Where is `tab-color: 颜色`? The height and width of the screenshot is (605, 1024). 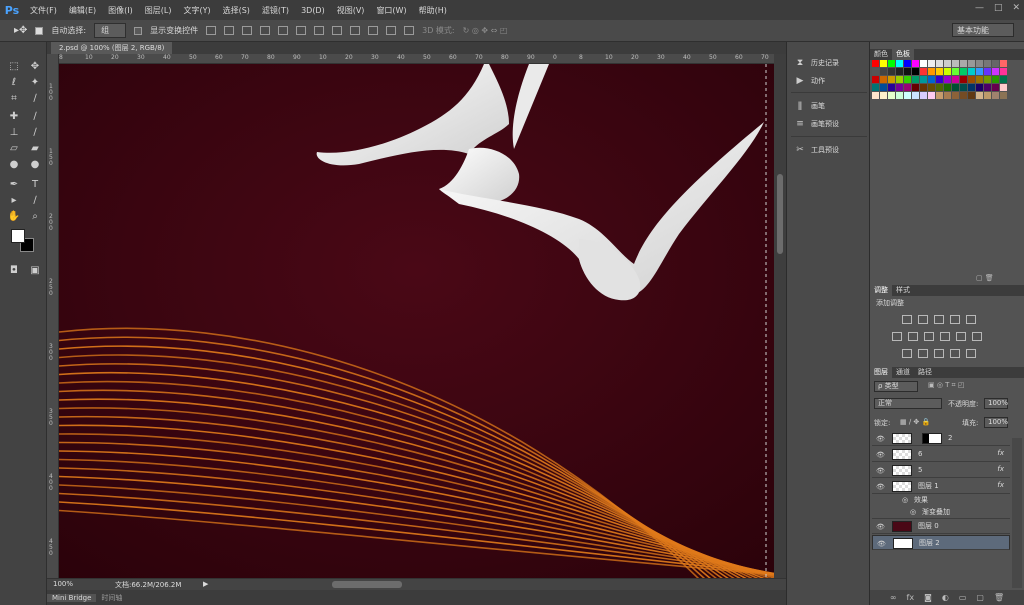
tab-color: 颜色 is located at coordinates (881, 54).